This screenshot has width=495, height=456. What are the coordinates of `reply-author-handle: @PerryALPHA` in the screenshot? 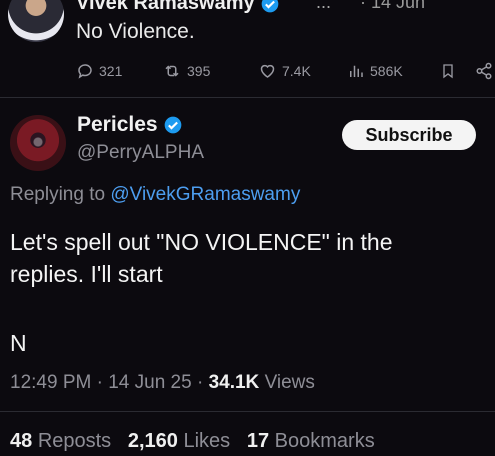 It's located at (140, 153).